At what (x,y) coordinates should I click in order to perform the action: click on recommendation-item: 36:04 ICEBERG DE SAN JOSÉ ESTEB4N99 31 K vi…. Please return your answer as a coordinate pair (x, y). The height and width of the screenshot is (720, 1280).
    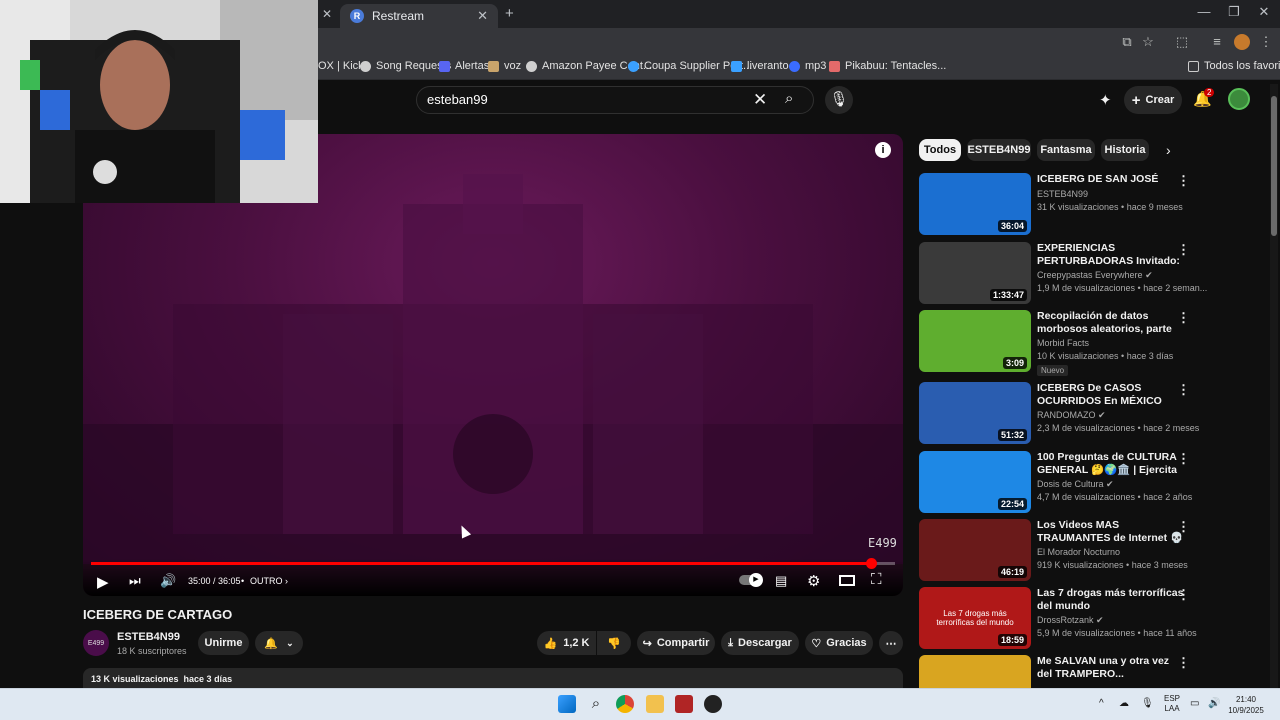
    Looking at the image, I should click on (1094, 204).